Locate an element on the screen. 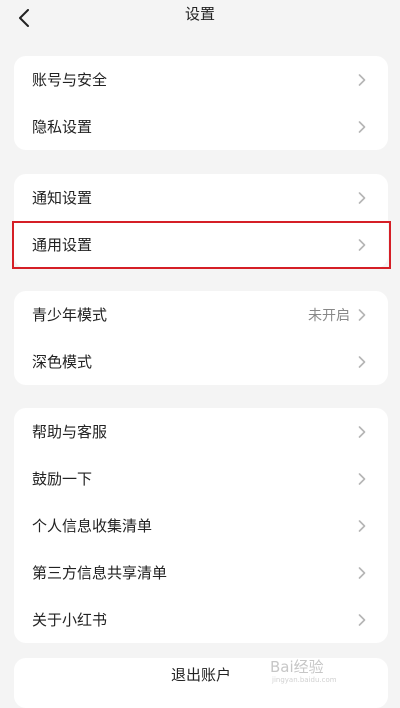 Image resolution: width=400 pixels, height=708 pixels. settings-item-label: 通知设置 is located at coordinates (62, 198).